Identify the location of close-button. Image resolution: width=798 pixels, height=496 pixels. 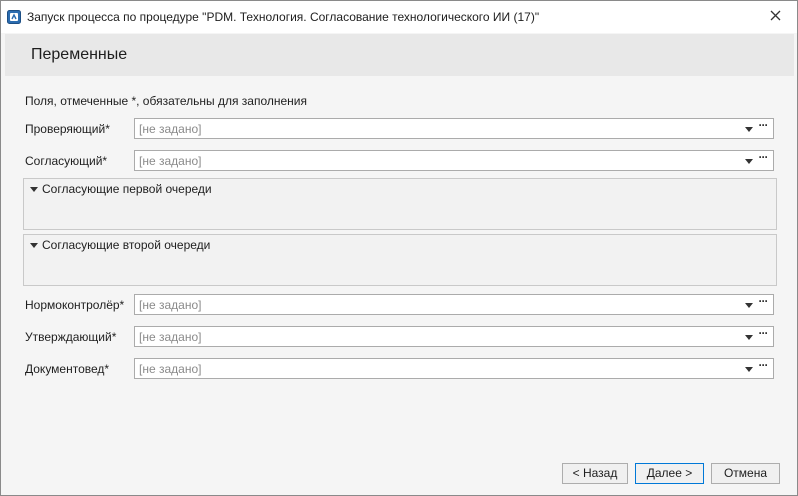
(775, 17).